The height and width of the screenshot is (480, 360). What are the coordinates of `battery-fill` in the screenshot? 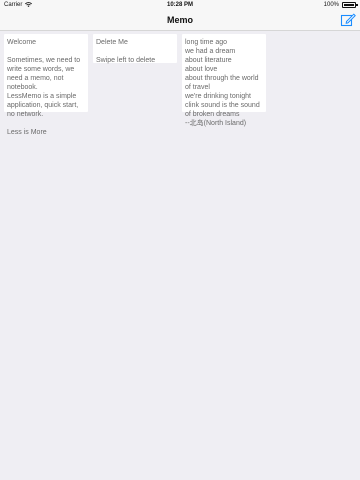 It's located at (349, 5).